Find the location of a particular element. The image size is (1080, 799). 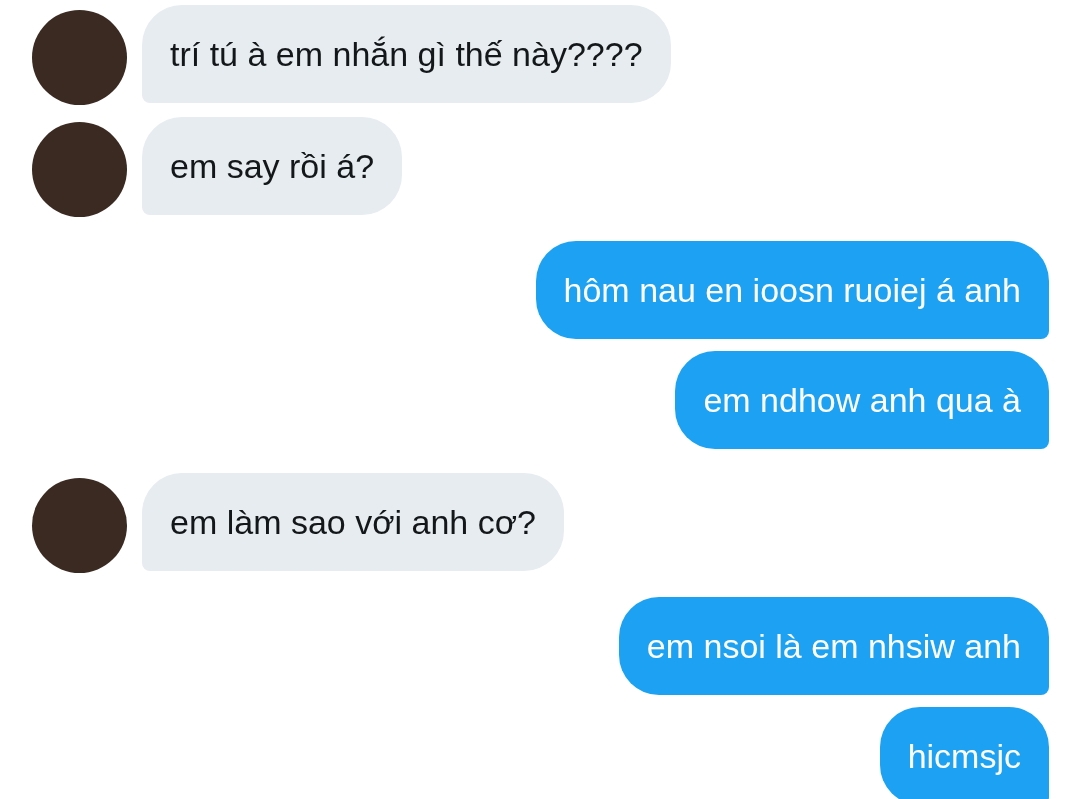

message-bubble: em nsoi là em nhsiw anh is located at coordinates (833, 646).